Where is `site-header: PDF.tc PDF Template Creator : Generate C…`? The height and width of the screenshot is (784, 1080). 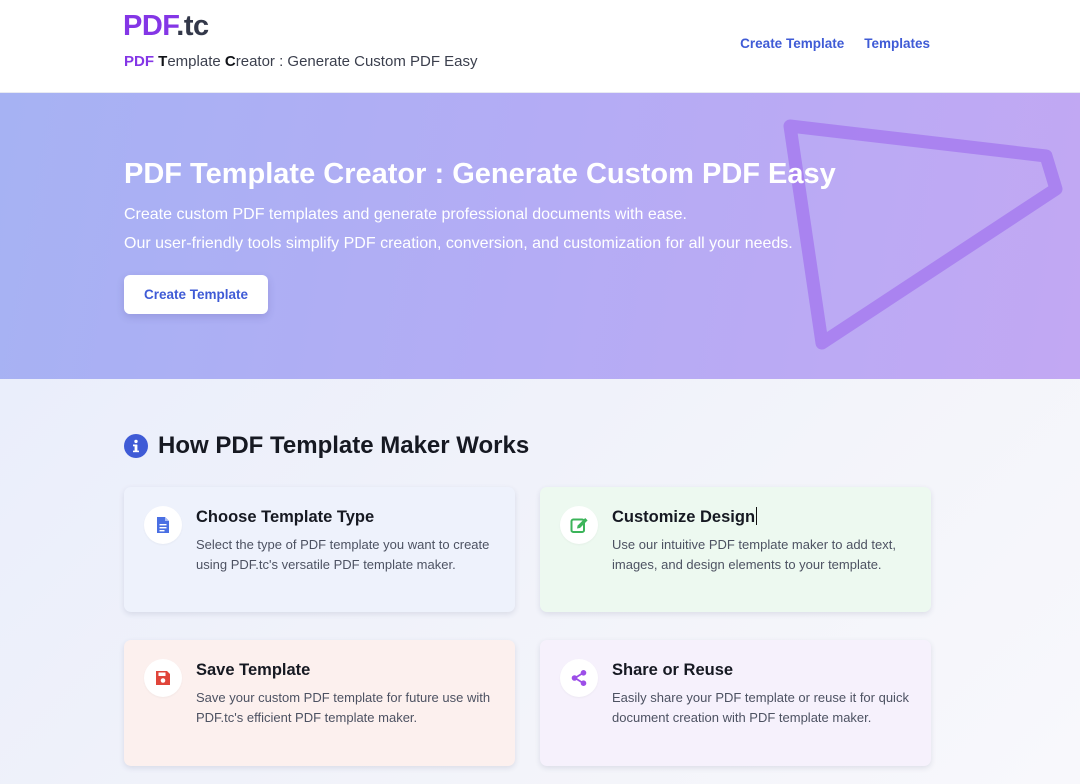 site-header: PDF.tc PDF Template Creator : Generate C… is located at coordinates (540, 46).